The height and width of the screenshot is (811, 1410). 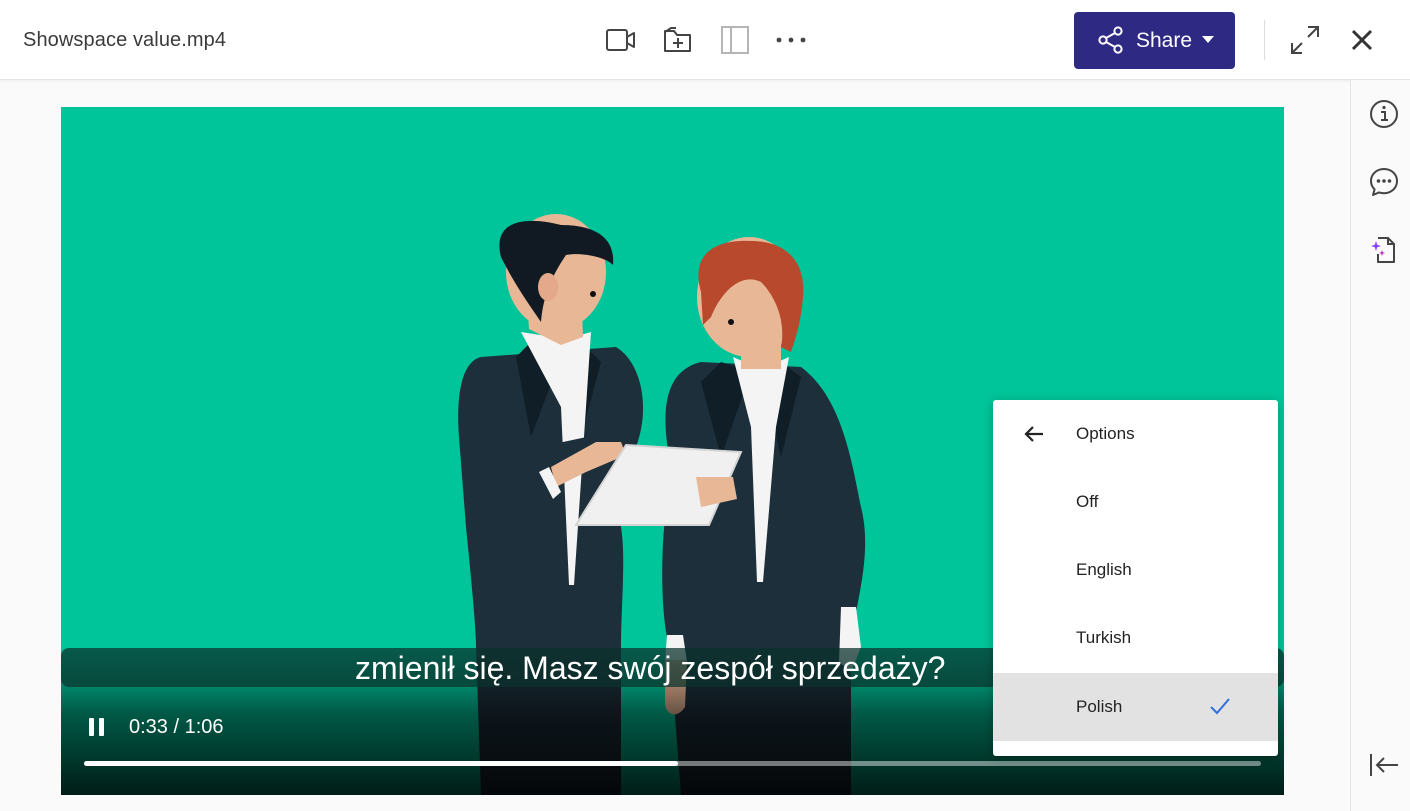 I want to click on top-toolbar: Showspace value.mp4 Share, so click(x=705, y=40).